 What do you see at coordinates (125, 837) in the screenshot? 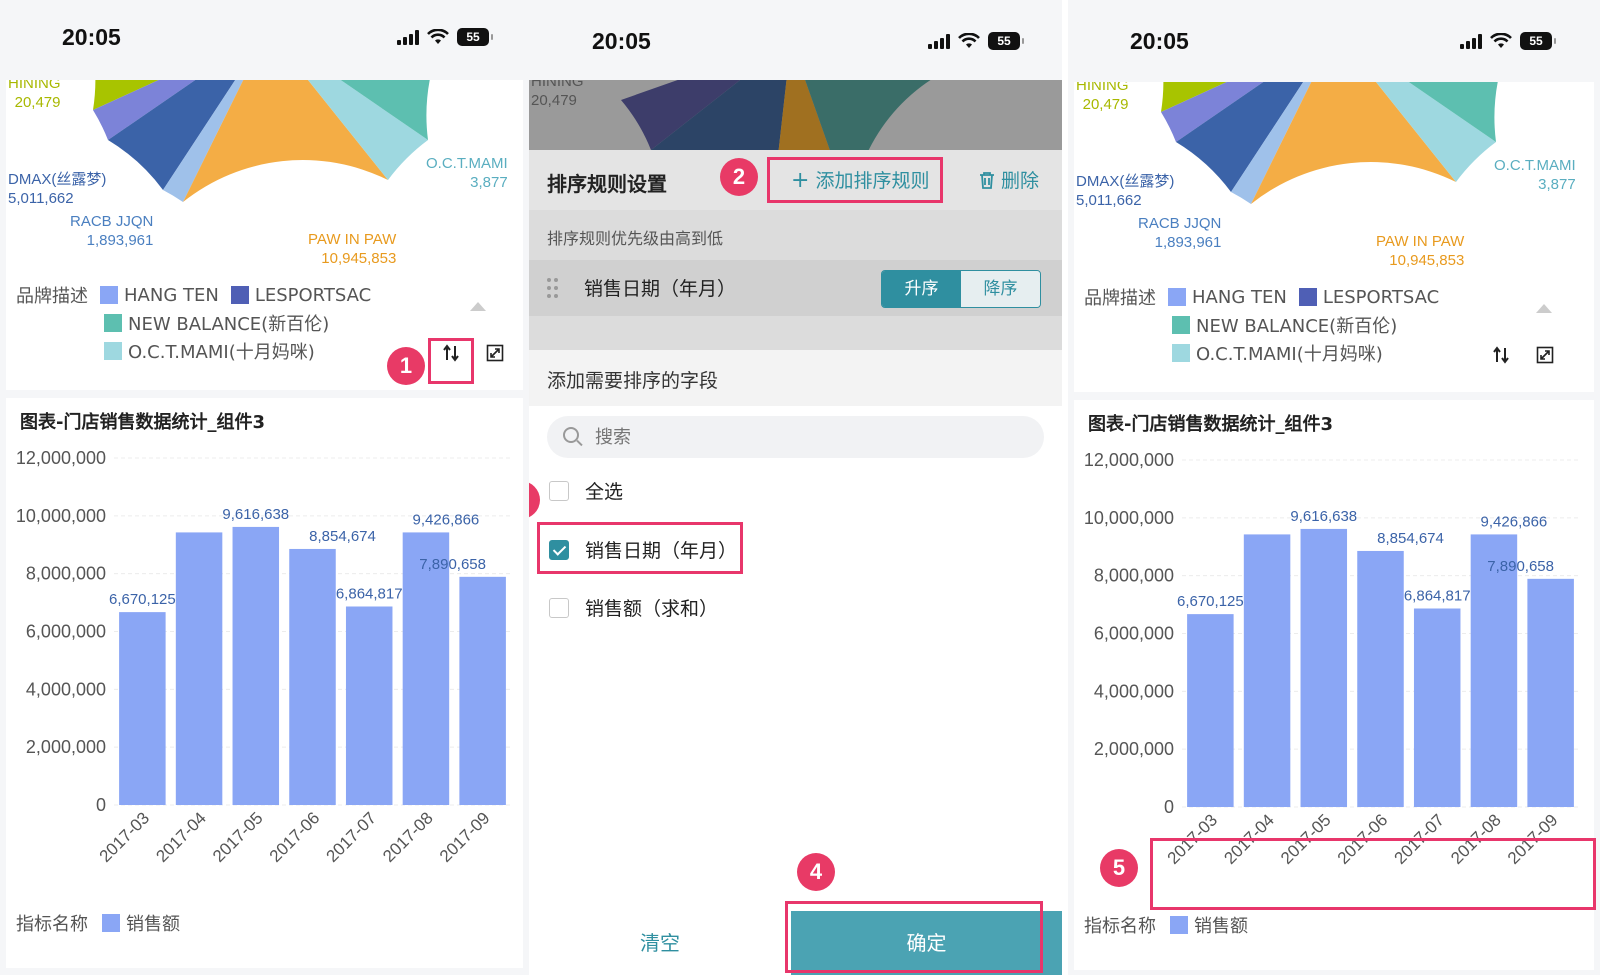
I see `x-tick-label: 2017-03` at bounding box center [125, 837].